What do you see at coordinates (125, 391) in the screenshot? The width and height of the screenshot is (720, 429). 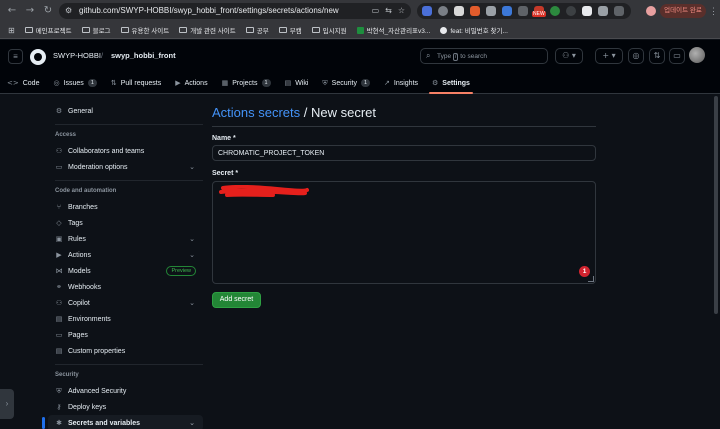 I see `sidebar-item-advanced-security: ⛨ Advanced Security` at bounding box center [125, 391].